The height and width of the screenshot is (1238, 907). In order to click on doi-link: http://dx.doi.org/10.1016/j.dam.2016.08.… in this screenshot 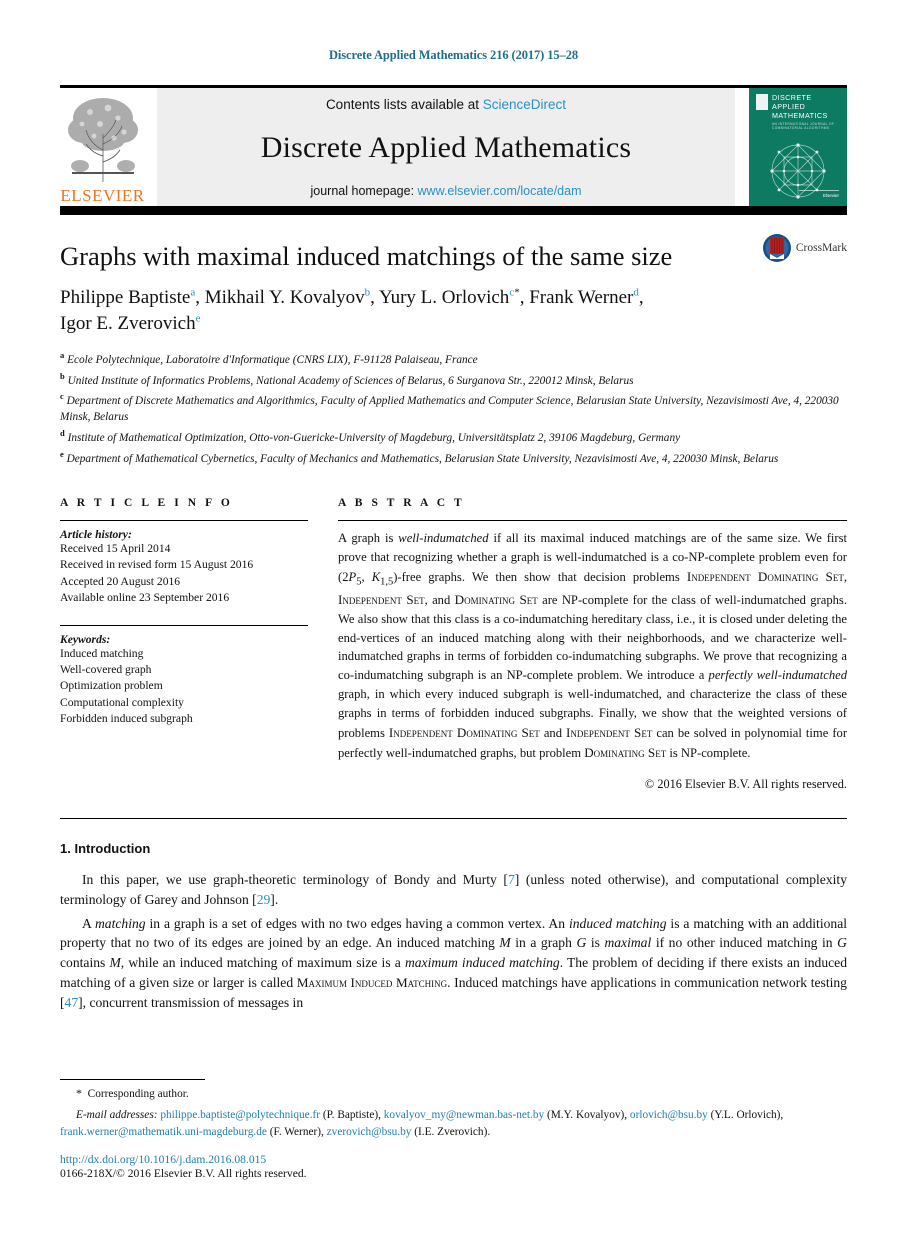, I will do `click(453, 1159)`.